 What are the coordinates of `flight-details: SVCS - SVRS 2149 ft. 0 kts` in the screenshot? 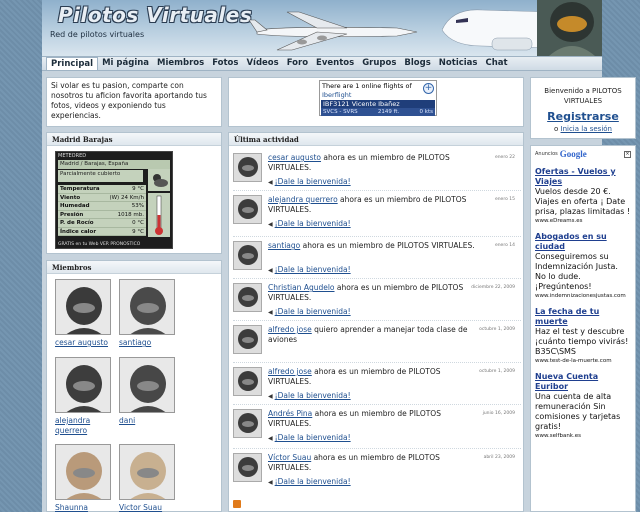 It's located at (378, 112).